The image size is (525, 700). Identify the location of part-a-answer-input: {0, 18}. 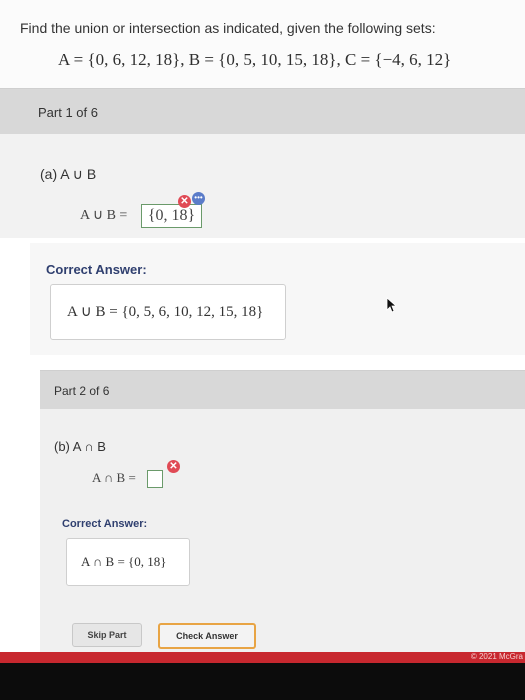
(171, 216).